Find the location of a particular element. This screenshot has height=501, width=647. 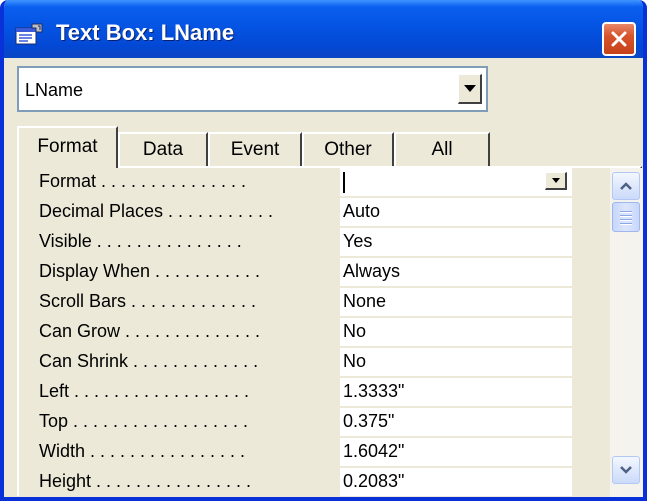

close-icon is located at coordinates (619, 39).